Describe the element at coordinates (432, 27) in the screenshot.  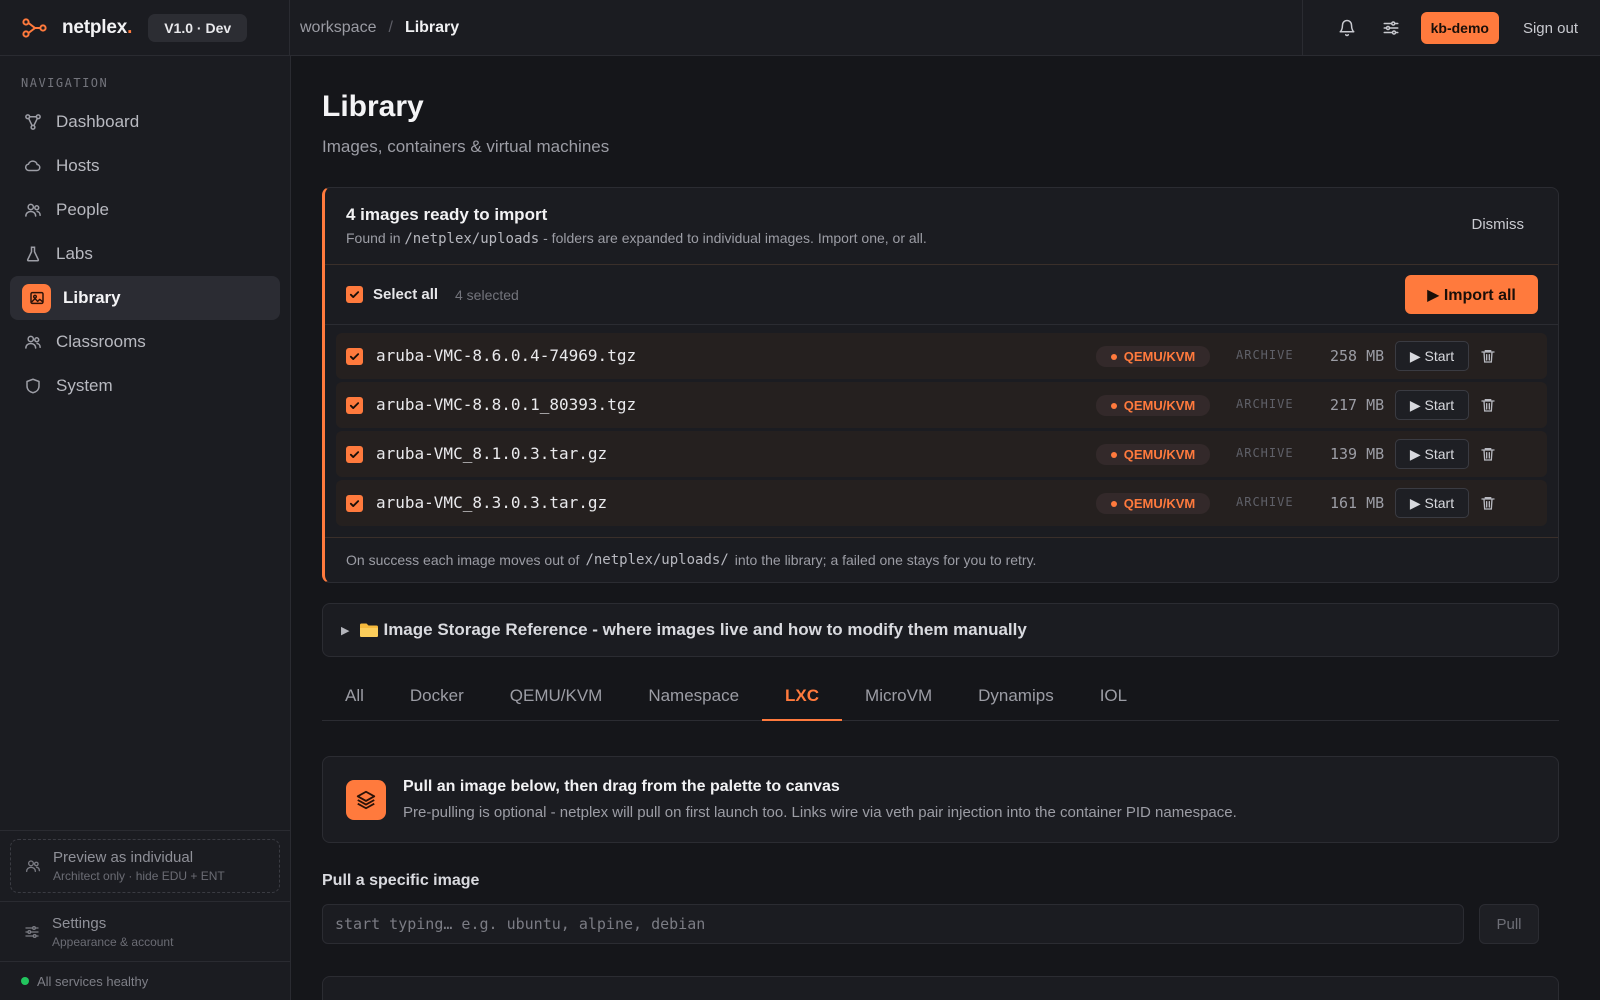
I see `breadcrumb-current: Library` at that location.